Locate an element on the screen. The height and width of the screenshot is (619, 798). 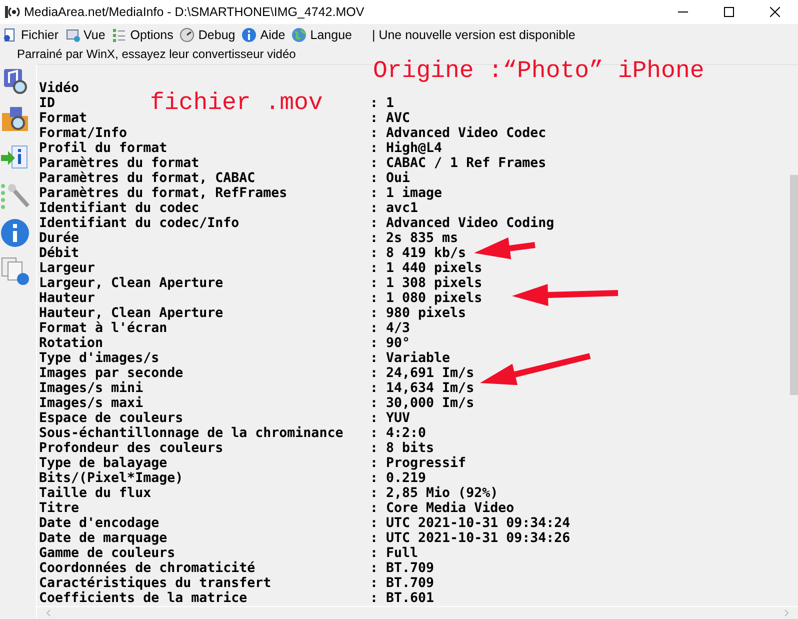
field-value: : 2,85 Mio (92%) is located at coordinates (434, 493).